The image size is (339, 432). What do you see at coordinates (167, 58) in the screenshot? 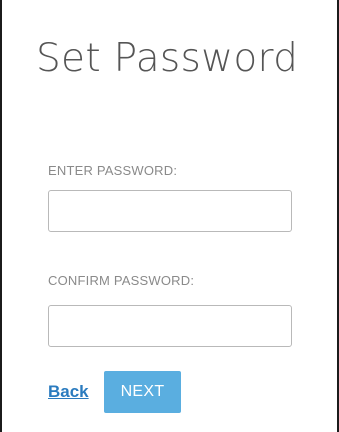
I see `page-title: Set Password` at bounding box center [167, 58].